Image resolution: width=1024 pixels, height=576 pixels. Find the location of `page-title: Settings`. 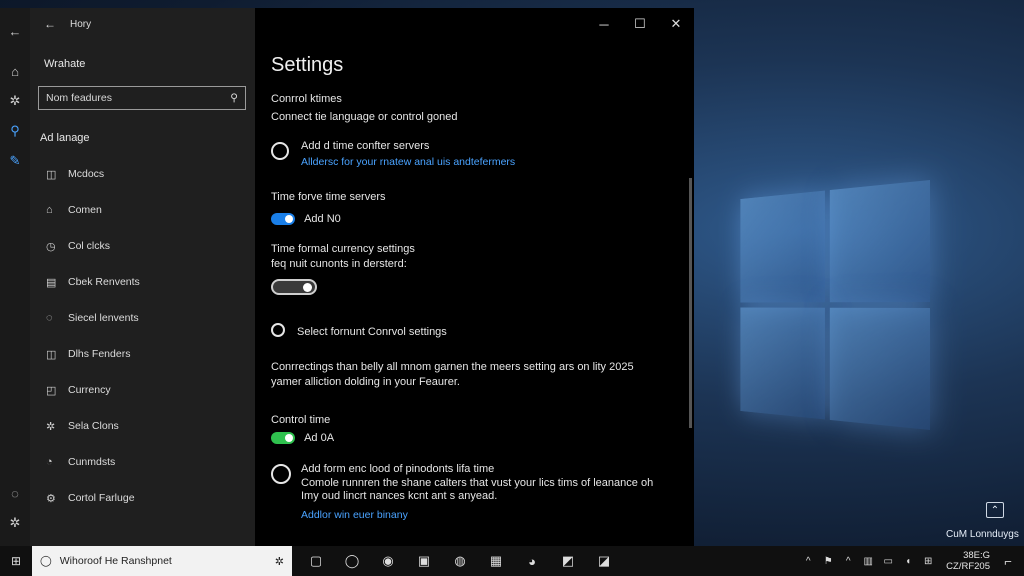

page-title: Settings is located at coordinates (307, 65).